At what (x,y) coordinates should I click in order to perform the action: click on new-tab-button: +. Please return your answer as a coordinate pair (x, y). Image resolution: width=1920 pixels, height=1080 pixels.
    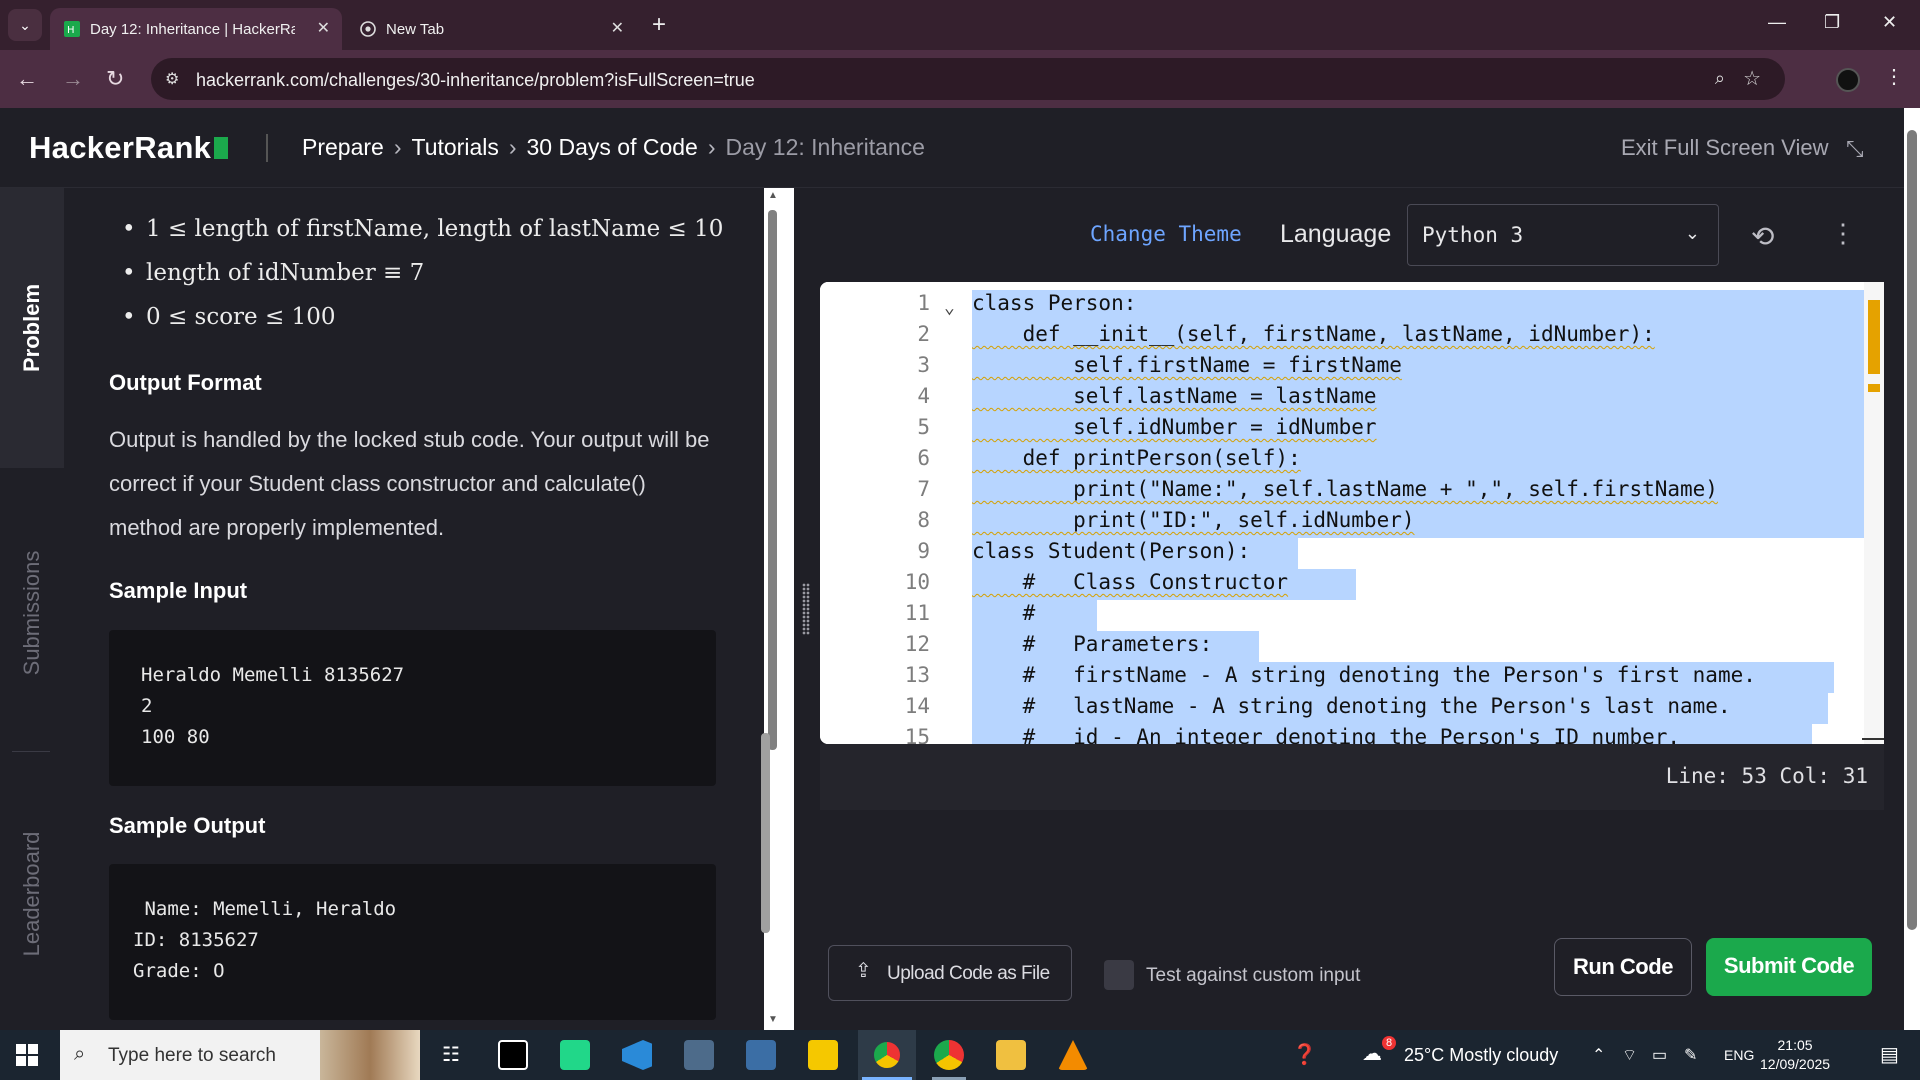
    Looking at the image, I should click on (659, 25).